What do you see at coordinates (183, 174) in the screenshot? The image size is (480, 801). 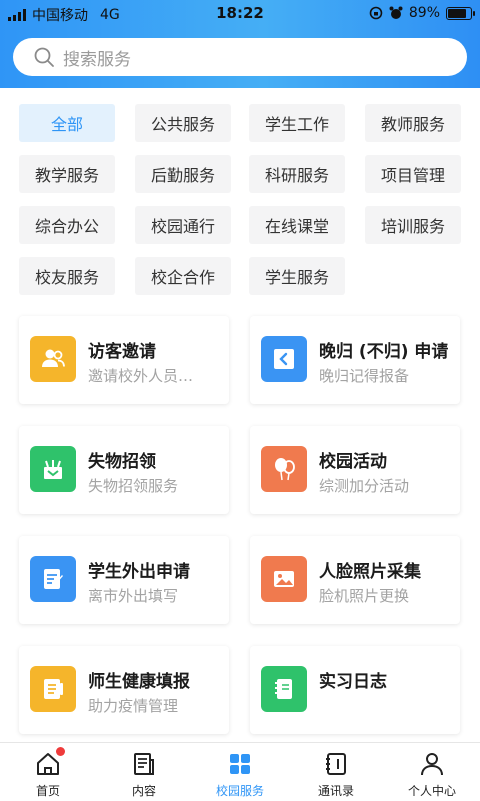 I see `category-chip: 后勤服务` at bounding box center [183, 174].